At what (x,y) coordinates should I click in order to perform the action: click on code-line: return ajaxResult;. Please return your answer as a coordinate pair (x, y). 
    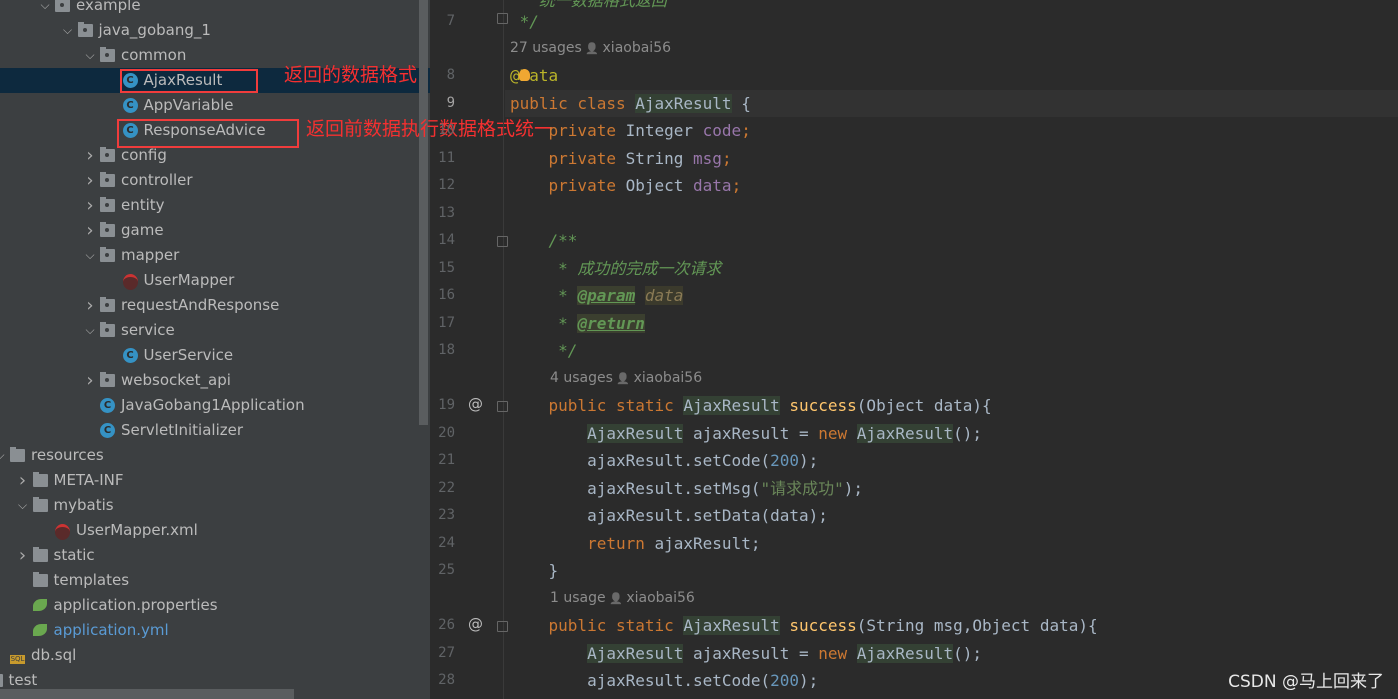
    Looking at the image, I should click on (635, 543).